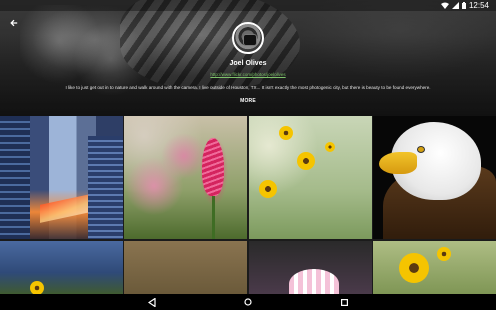  I want to click on navigation-bar, so click(248, 302).